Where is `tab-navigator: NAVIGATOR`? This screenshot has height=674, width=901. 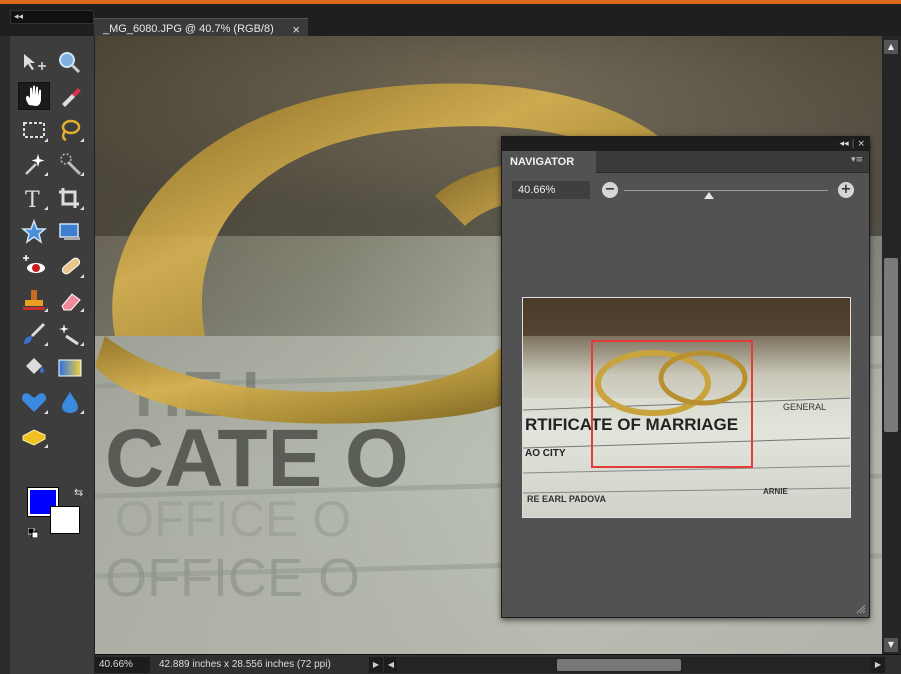
tab-navigator: NAVIGATOR is located at coordinates (549, 162).